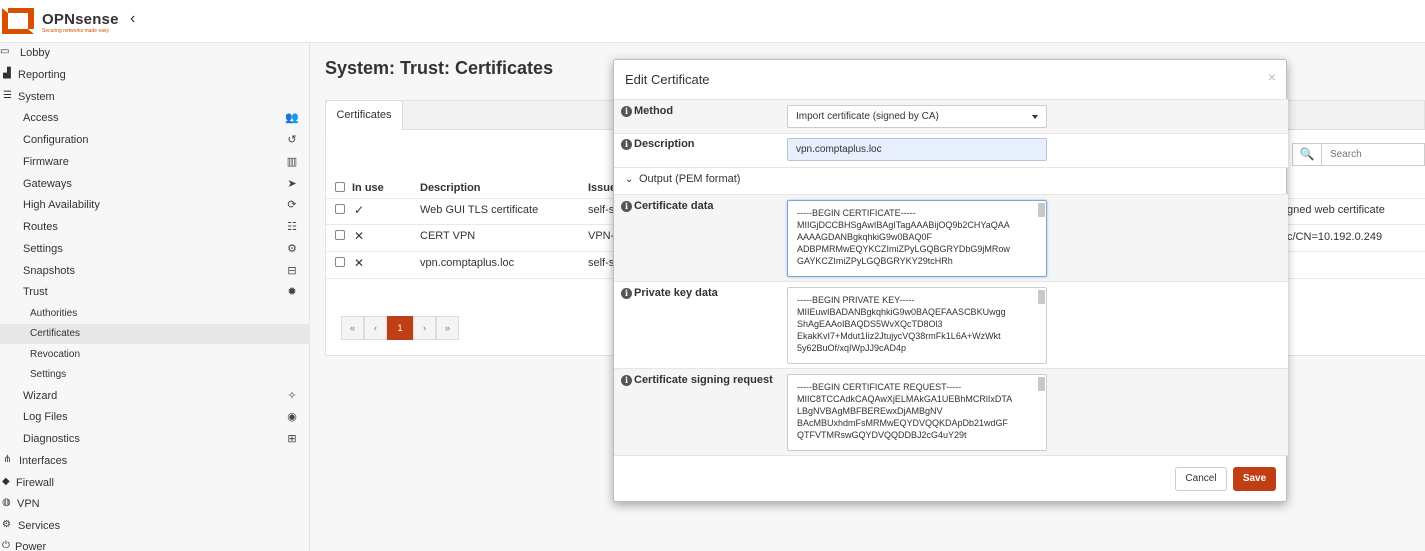 The image size is (1425, 551). I want to click on dialog-footer-divider, so click(951, 455).